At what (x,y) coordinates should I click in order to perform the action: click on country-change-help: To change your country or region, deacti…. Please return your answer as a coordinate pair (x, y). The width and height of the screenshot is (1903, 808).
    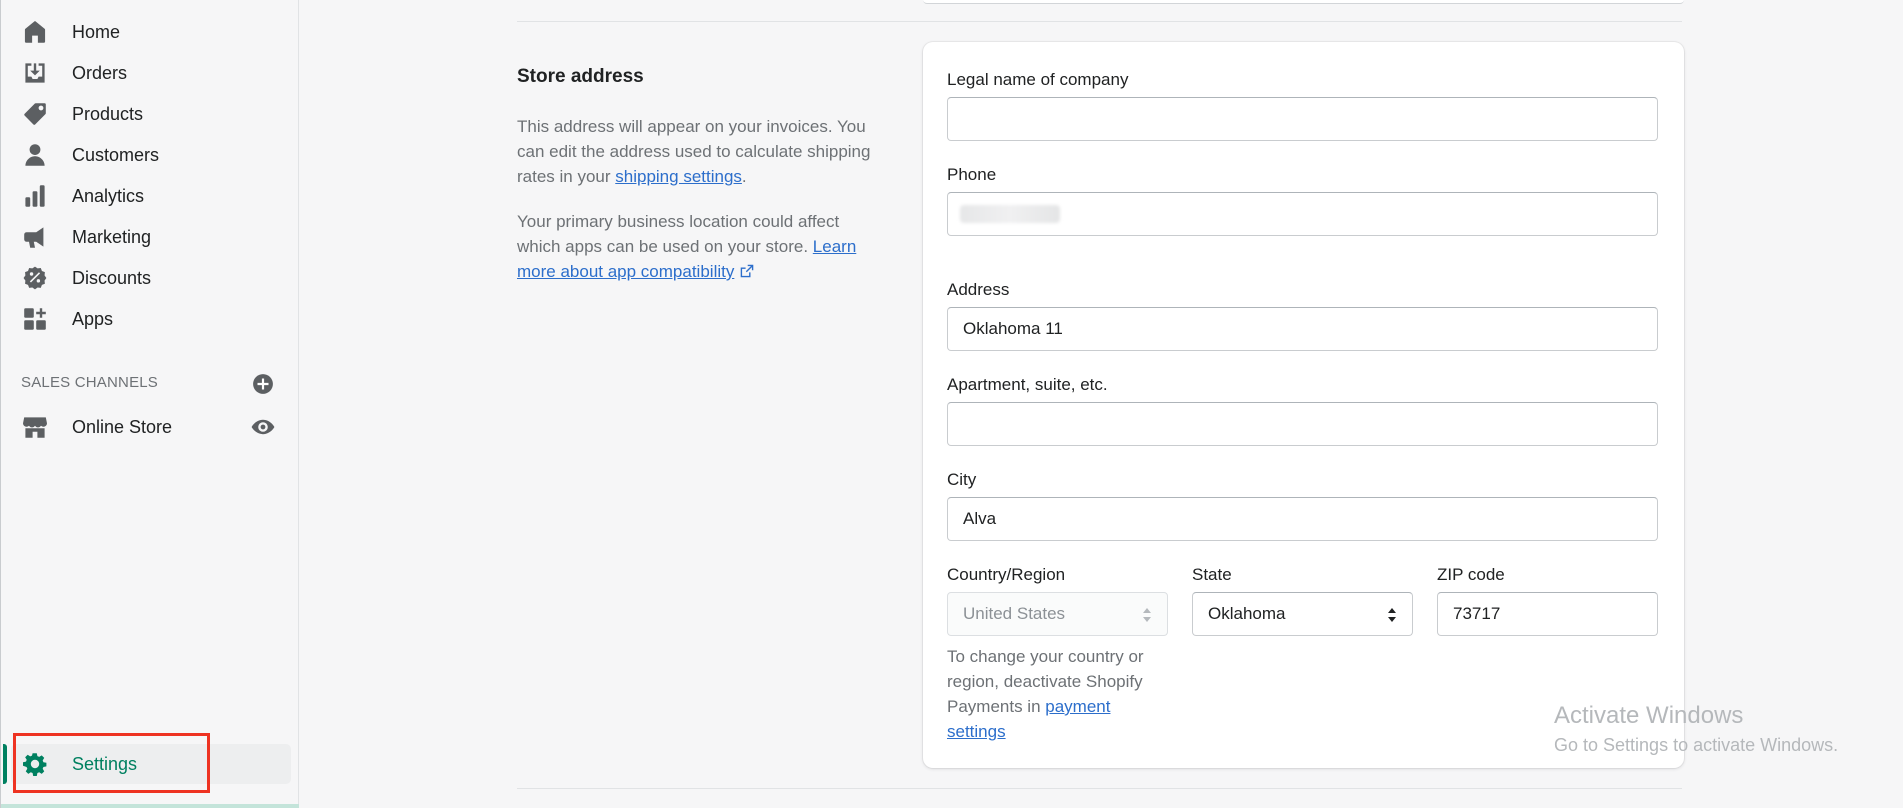
    Looking at the image, I should click on (1045, 694).